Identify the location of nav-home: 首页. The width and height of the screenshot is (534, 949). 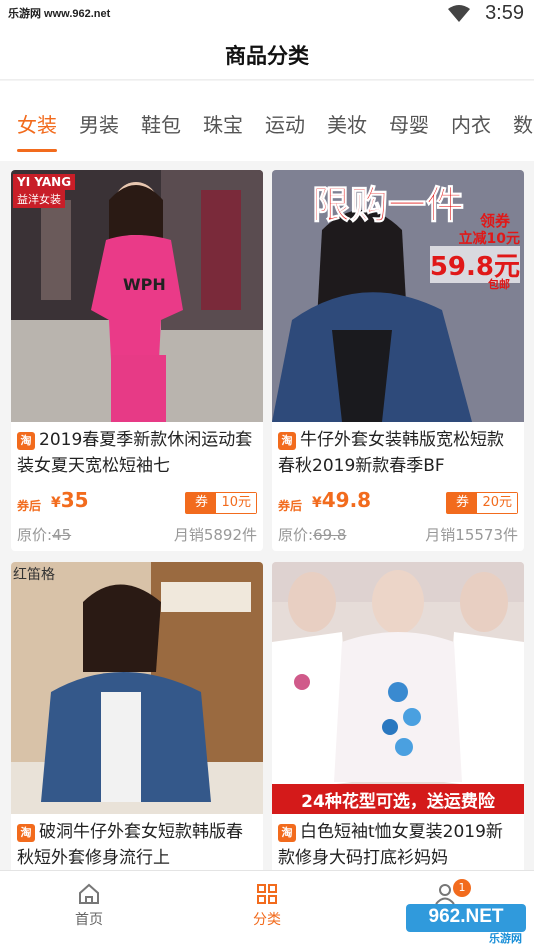
(89, 906).